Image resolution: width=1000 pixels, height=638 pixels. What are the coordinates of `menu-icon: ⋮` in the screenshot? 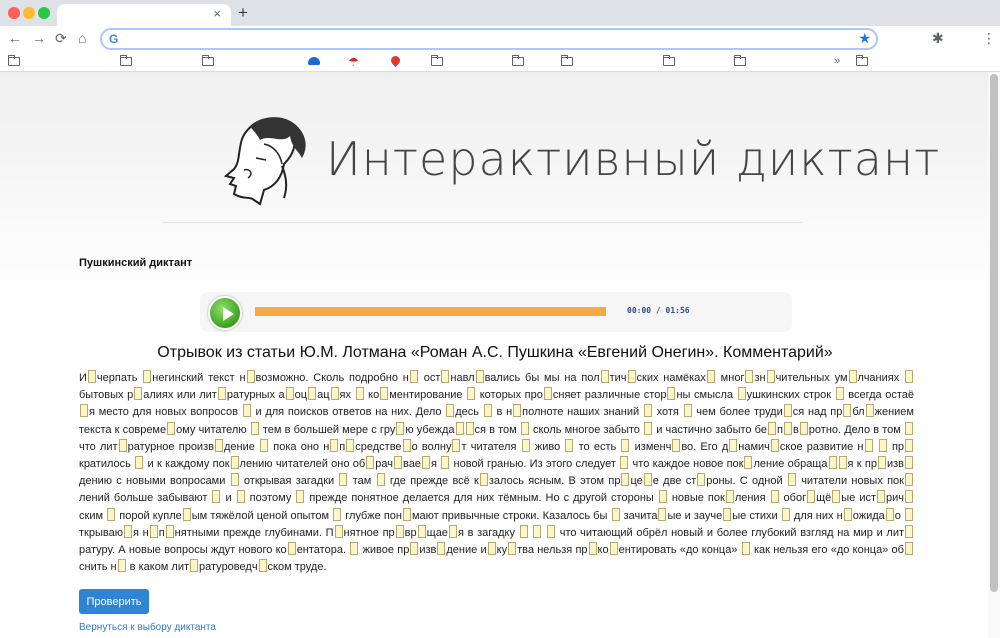 It's located at (989, 38).